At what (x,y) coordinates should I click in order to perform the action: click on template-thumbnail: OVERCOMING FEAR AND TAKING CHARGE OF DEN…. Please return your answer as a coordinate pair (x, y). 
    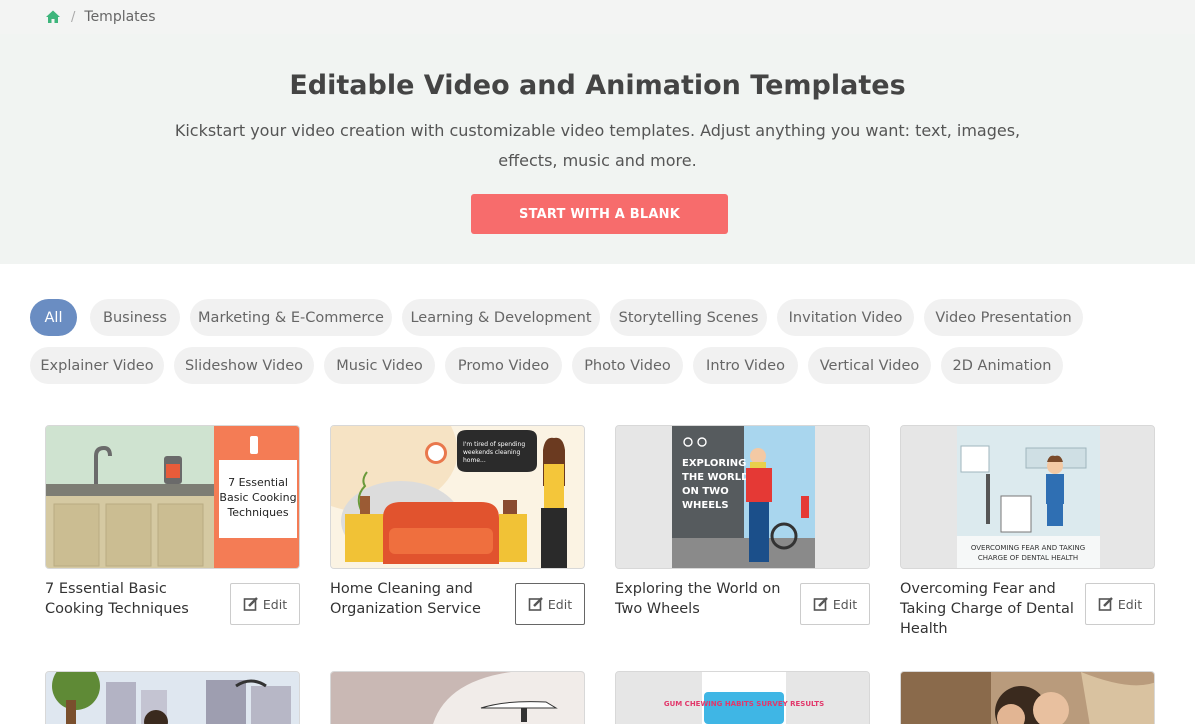
    Looking at the image, I should click on (1027, 497).